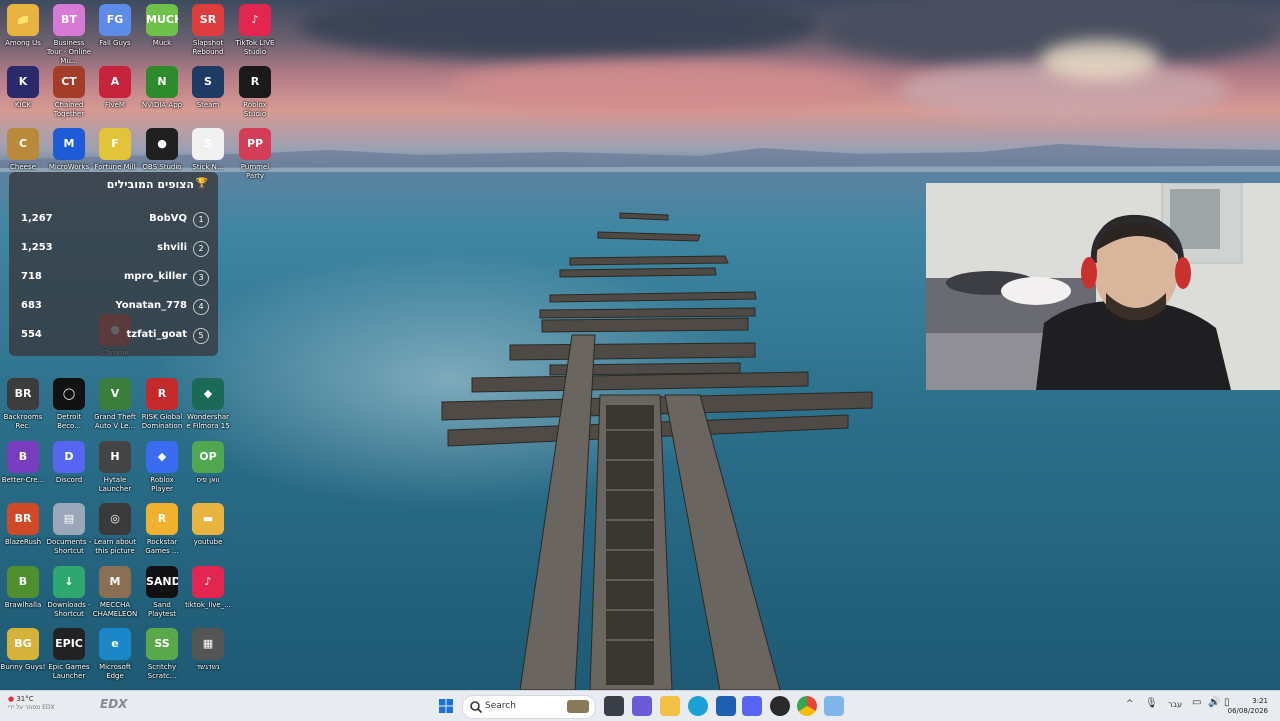  Describe the element at coordinates (208, 404) in the screenshot. I see `desktop-icon: ◆ Wondershare Filmora 15` at that location.